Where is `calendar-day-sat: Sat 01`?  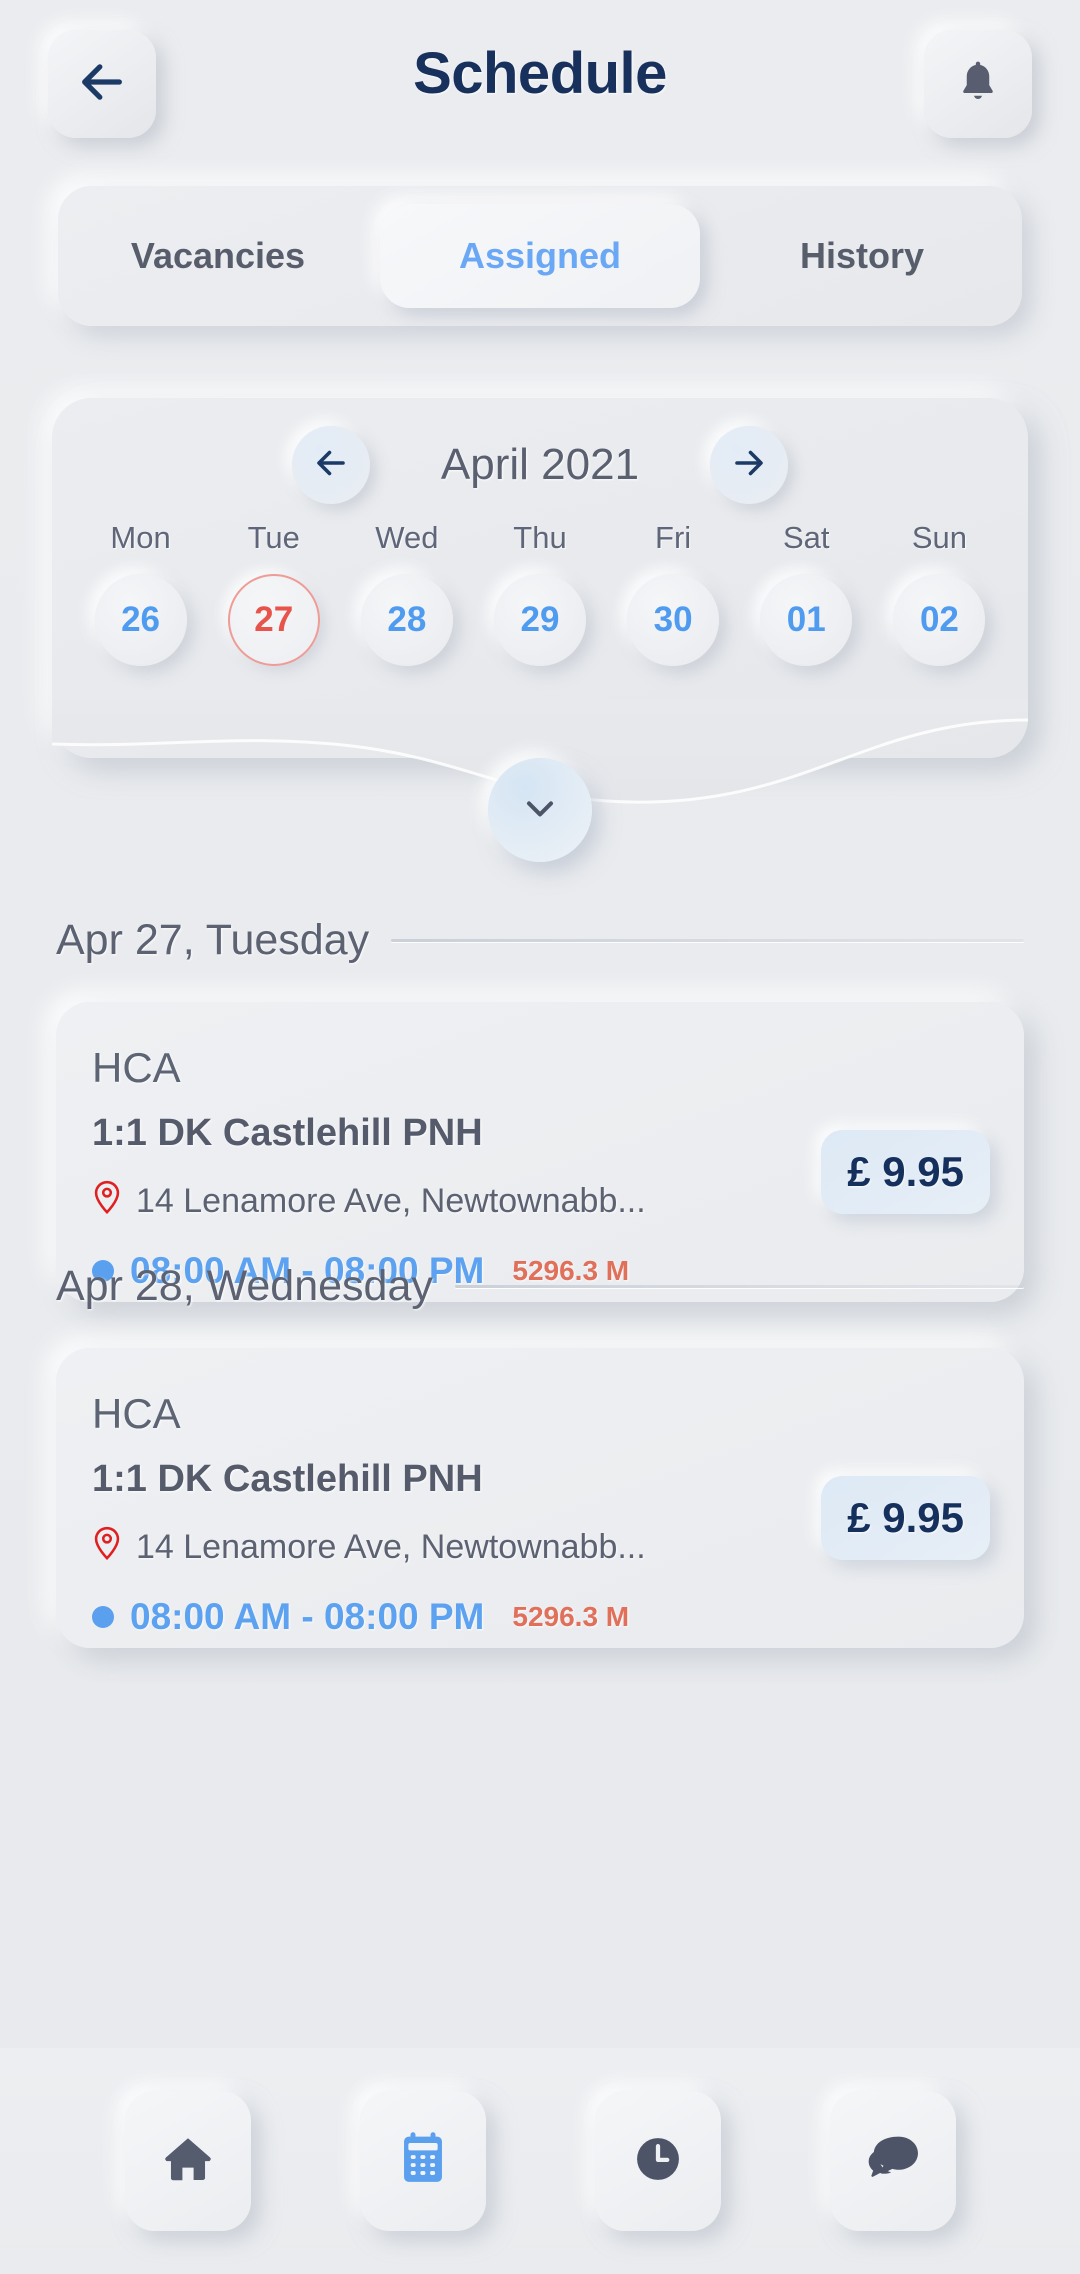
calendar-day-sat: Sat 01 is located at coordinates (806, 593).